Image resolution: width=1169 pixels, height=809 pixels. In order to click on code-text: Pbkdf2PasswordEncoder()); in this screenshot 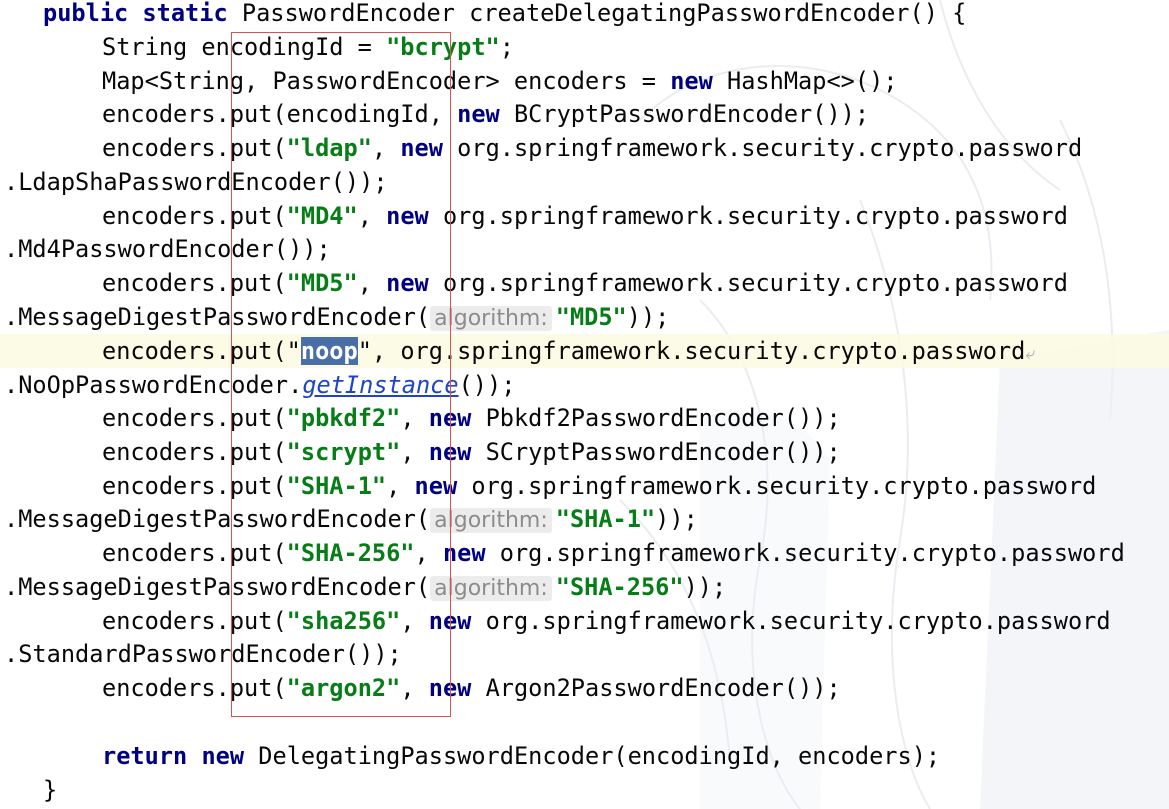, I will do `click(656, 418)`.